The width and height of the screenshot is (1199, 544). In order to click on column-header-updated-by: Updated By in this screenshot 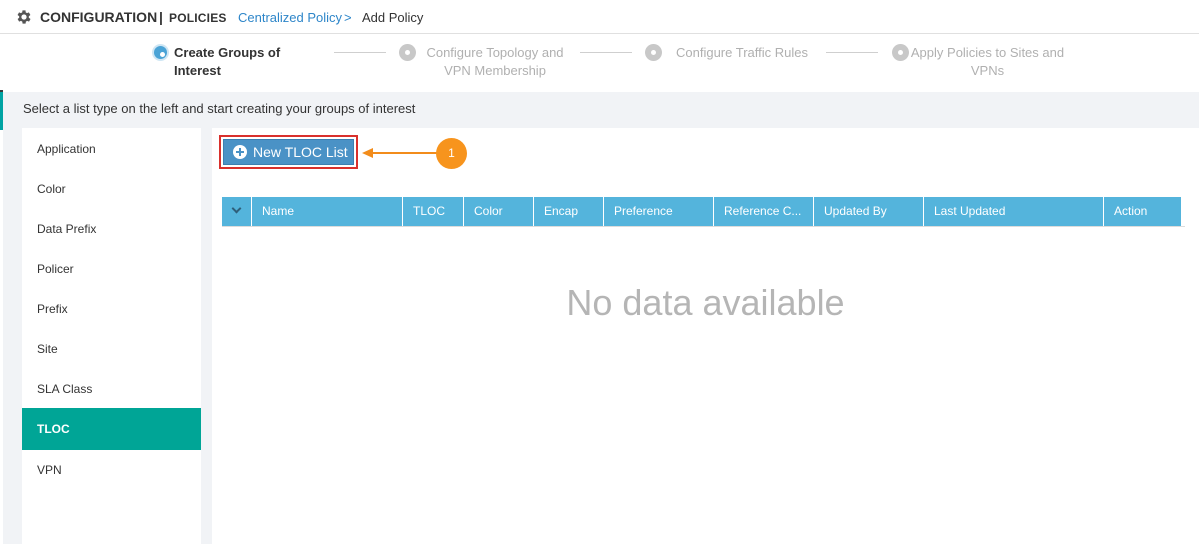, I will do `click(869, 211)`.